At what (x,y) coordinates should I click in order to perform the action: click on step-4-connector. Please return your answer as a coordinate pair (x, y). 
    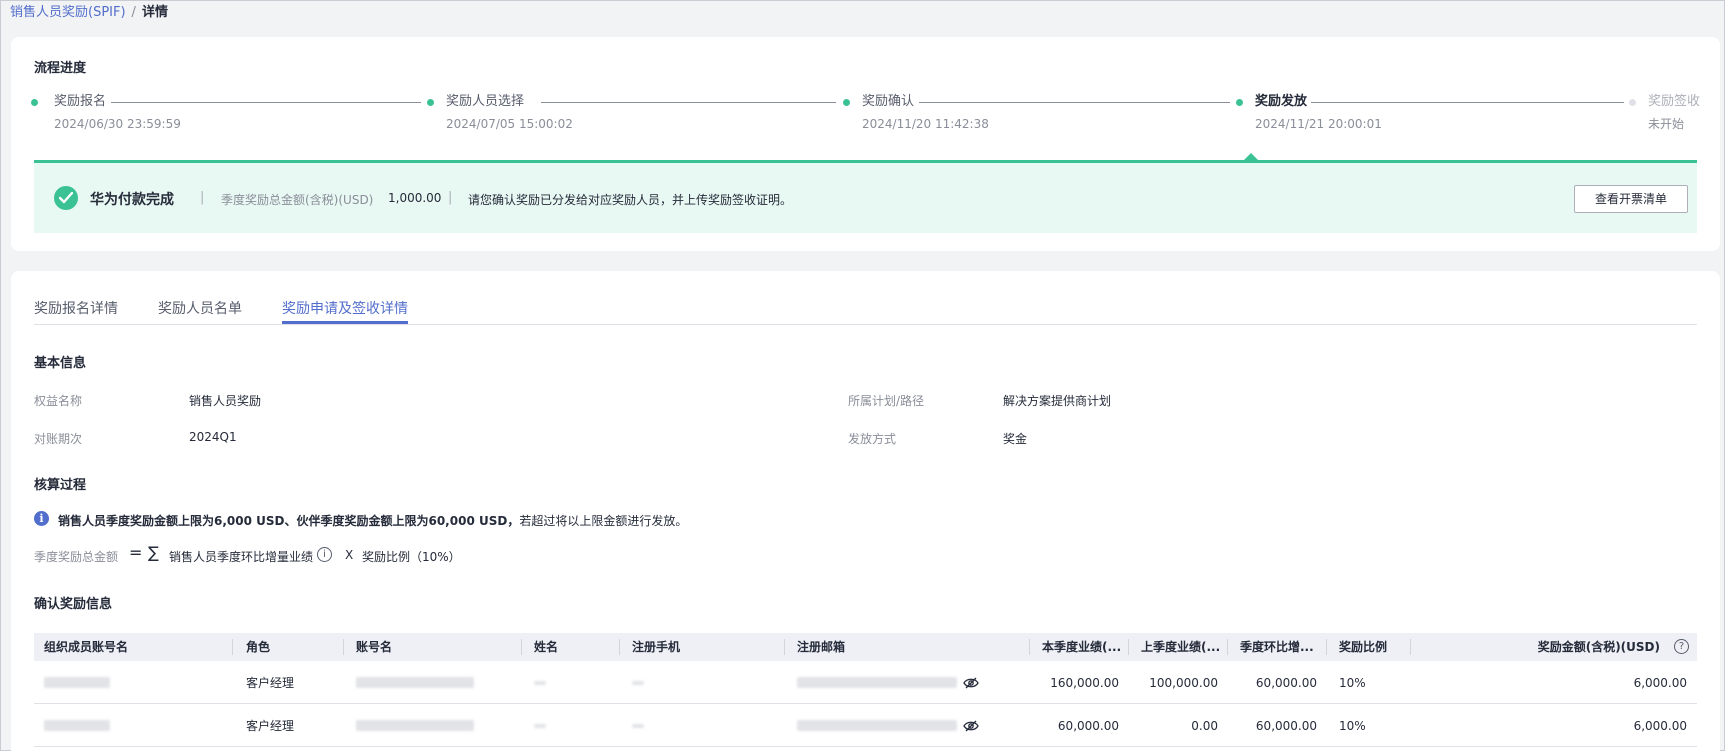
    Looking at the image, I should click on (1467, 102).